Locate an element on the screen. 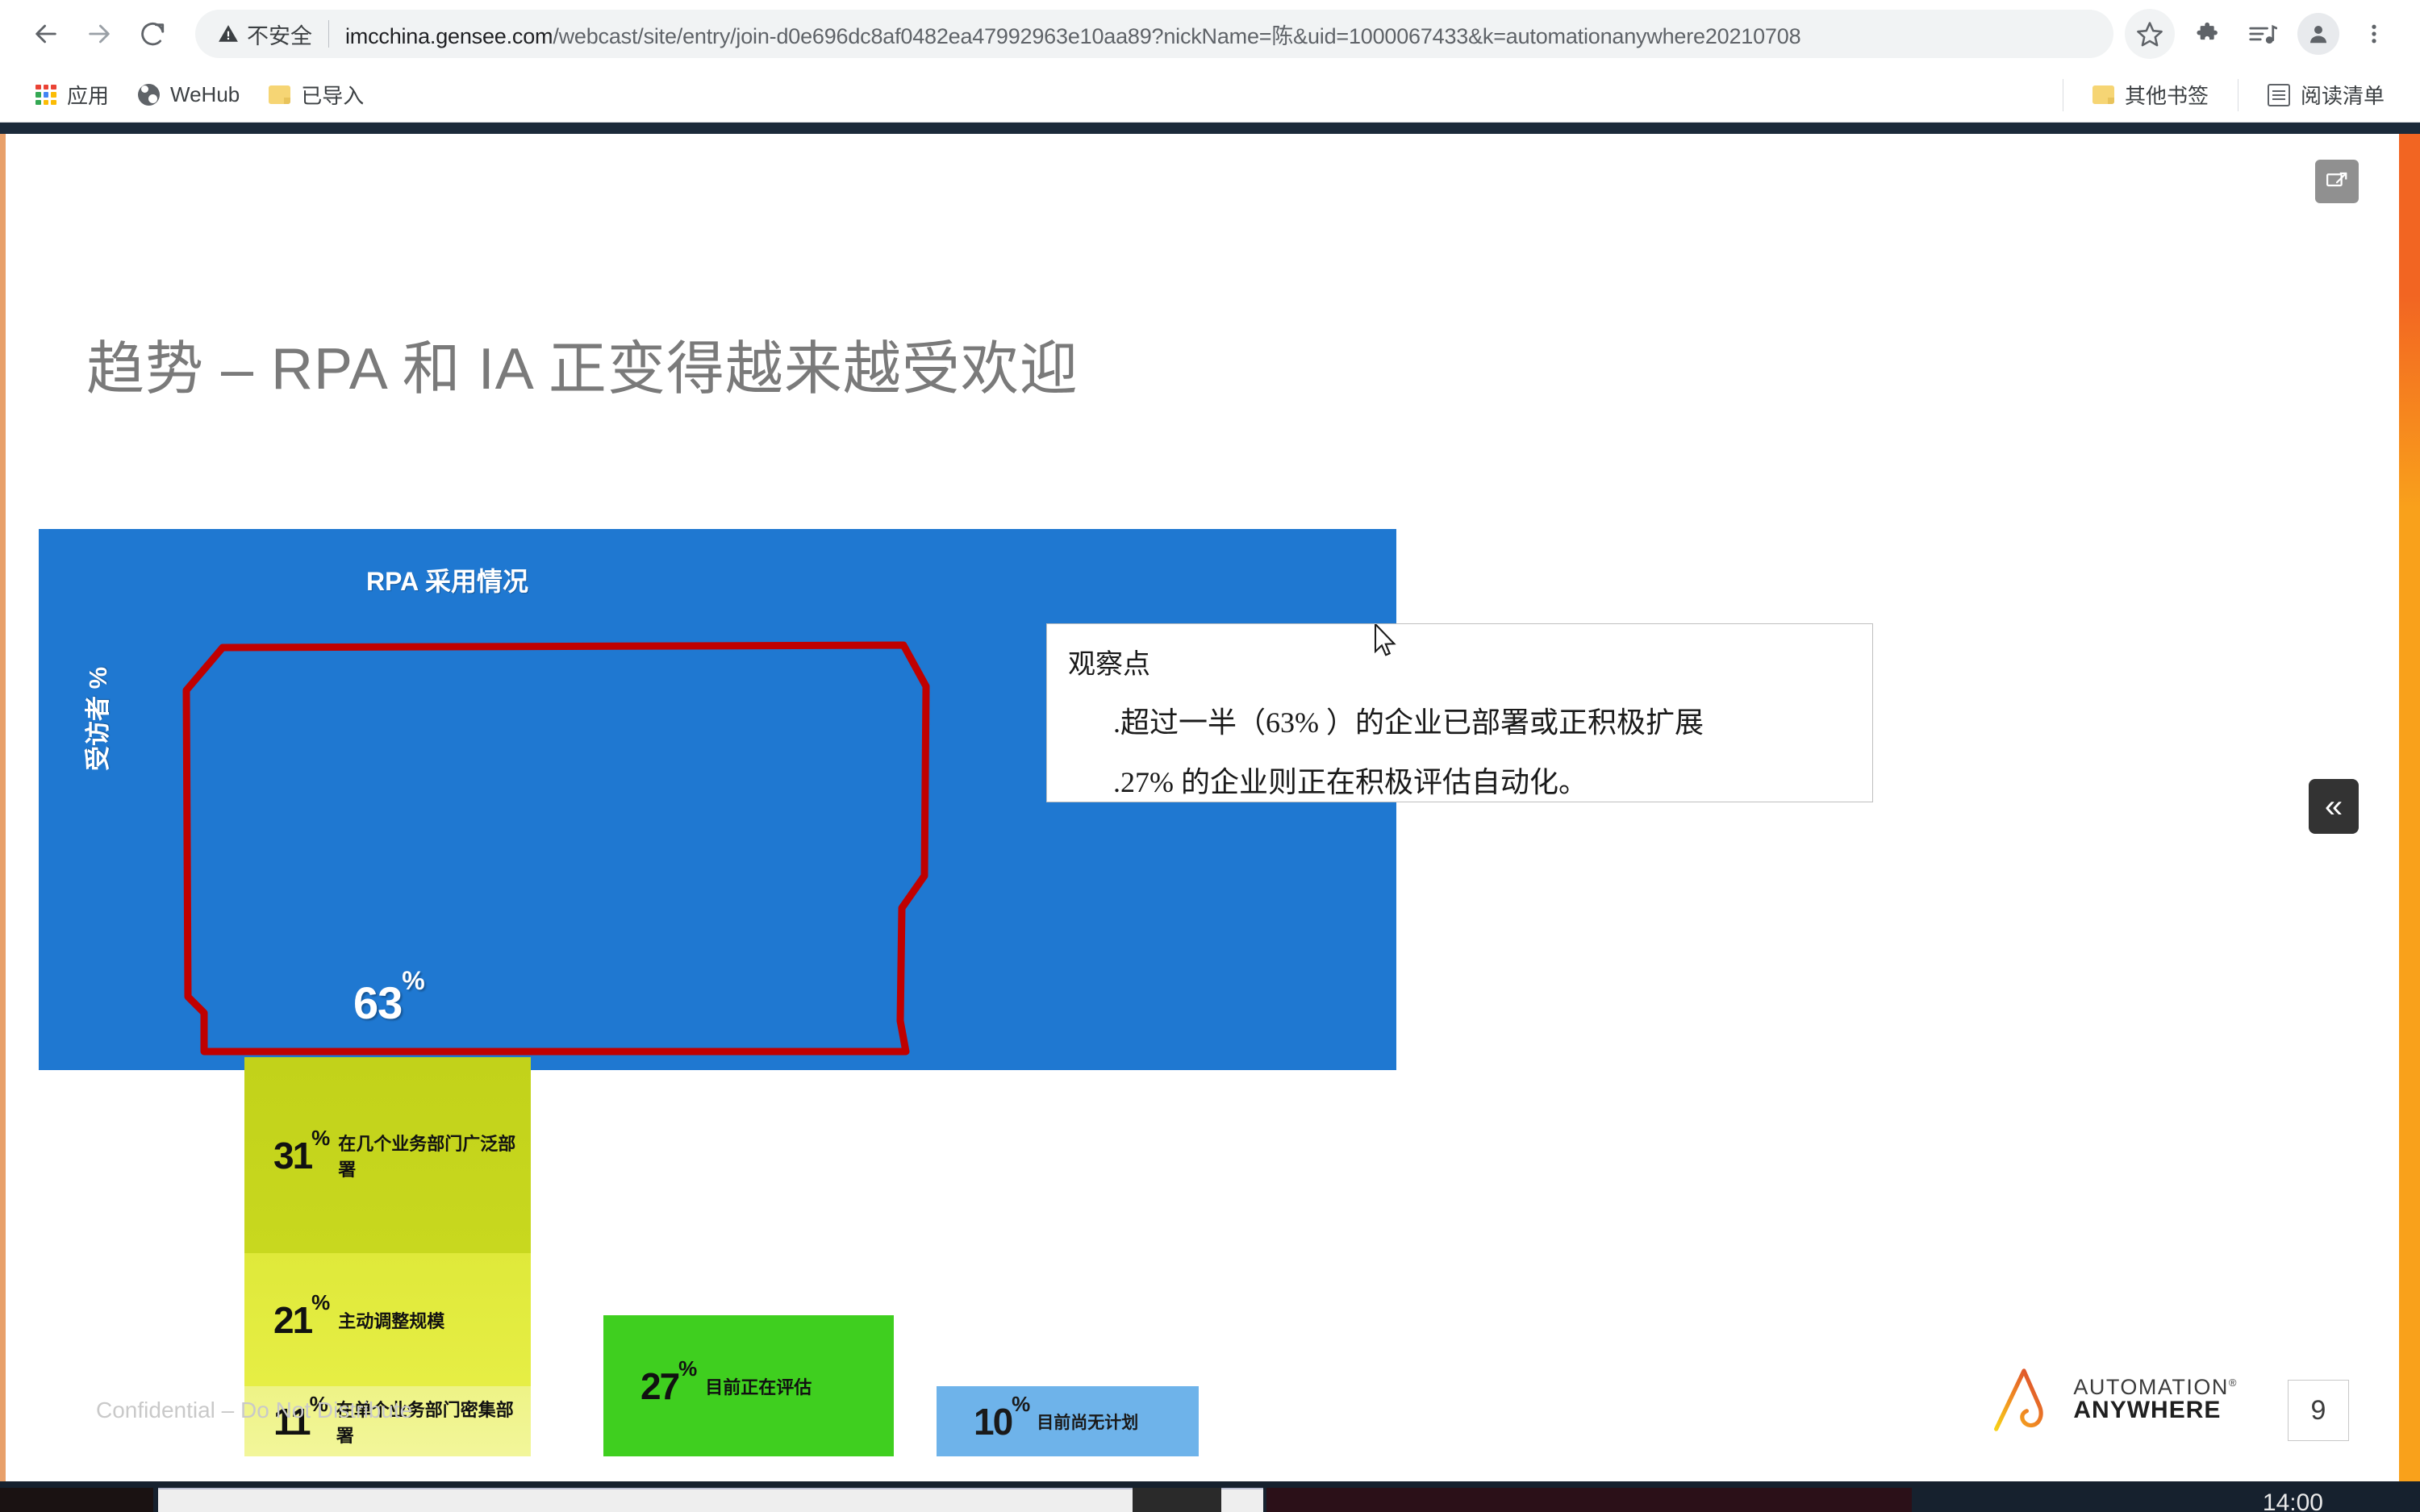 The height and width of the screenshot is (1512, 2420). page-title: 趋势 – RPA 和 IA 正变得越来越受欢迎 is located at coordinates (582, 369).